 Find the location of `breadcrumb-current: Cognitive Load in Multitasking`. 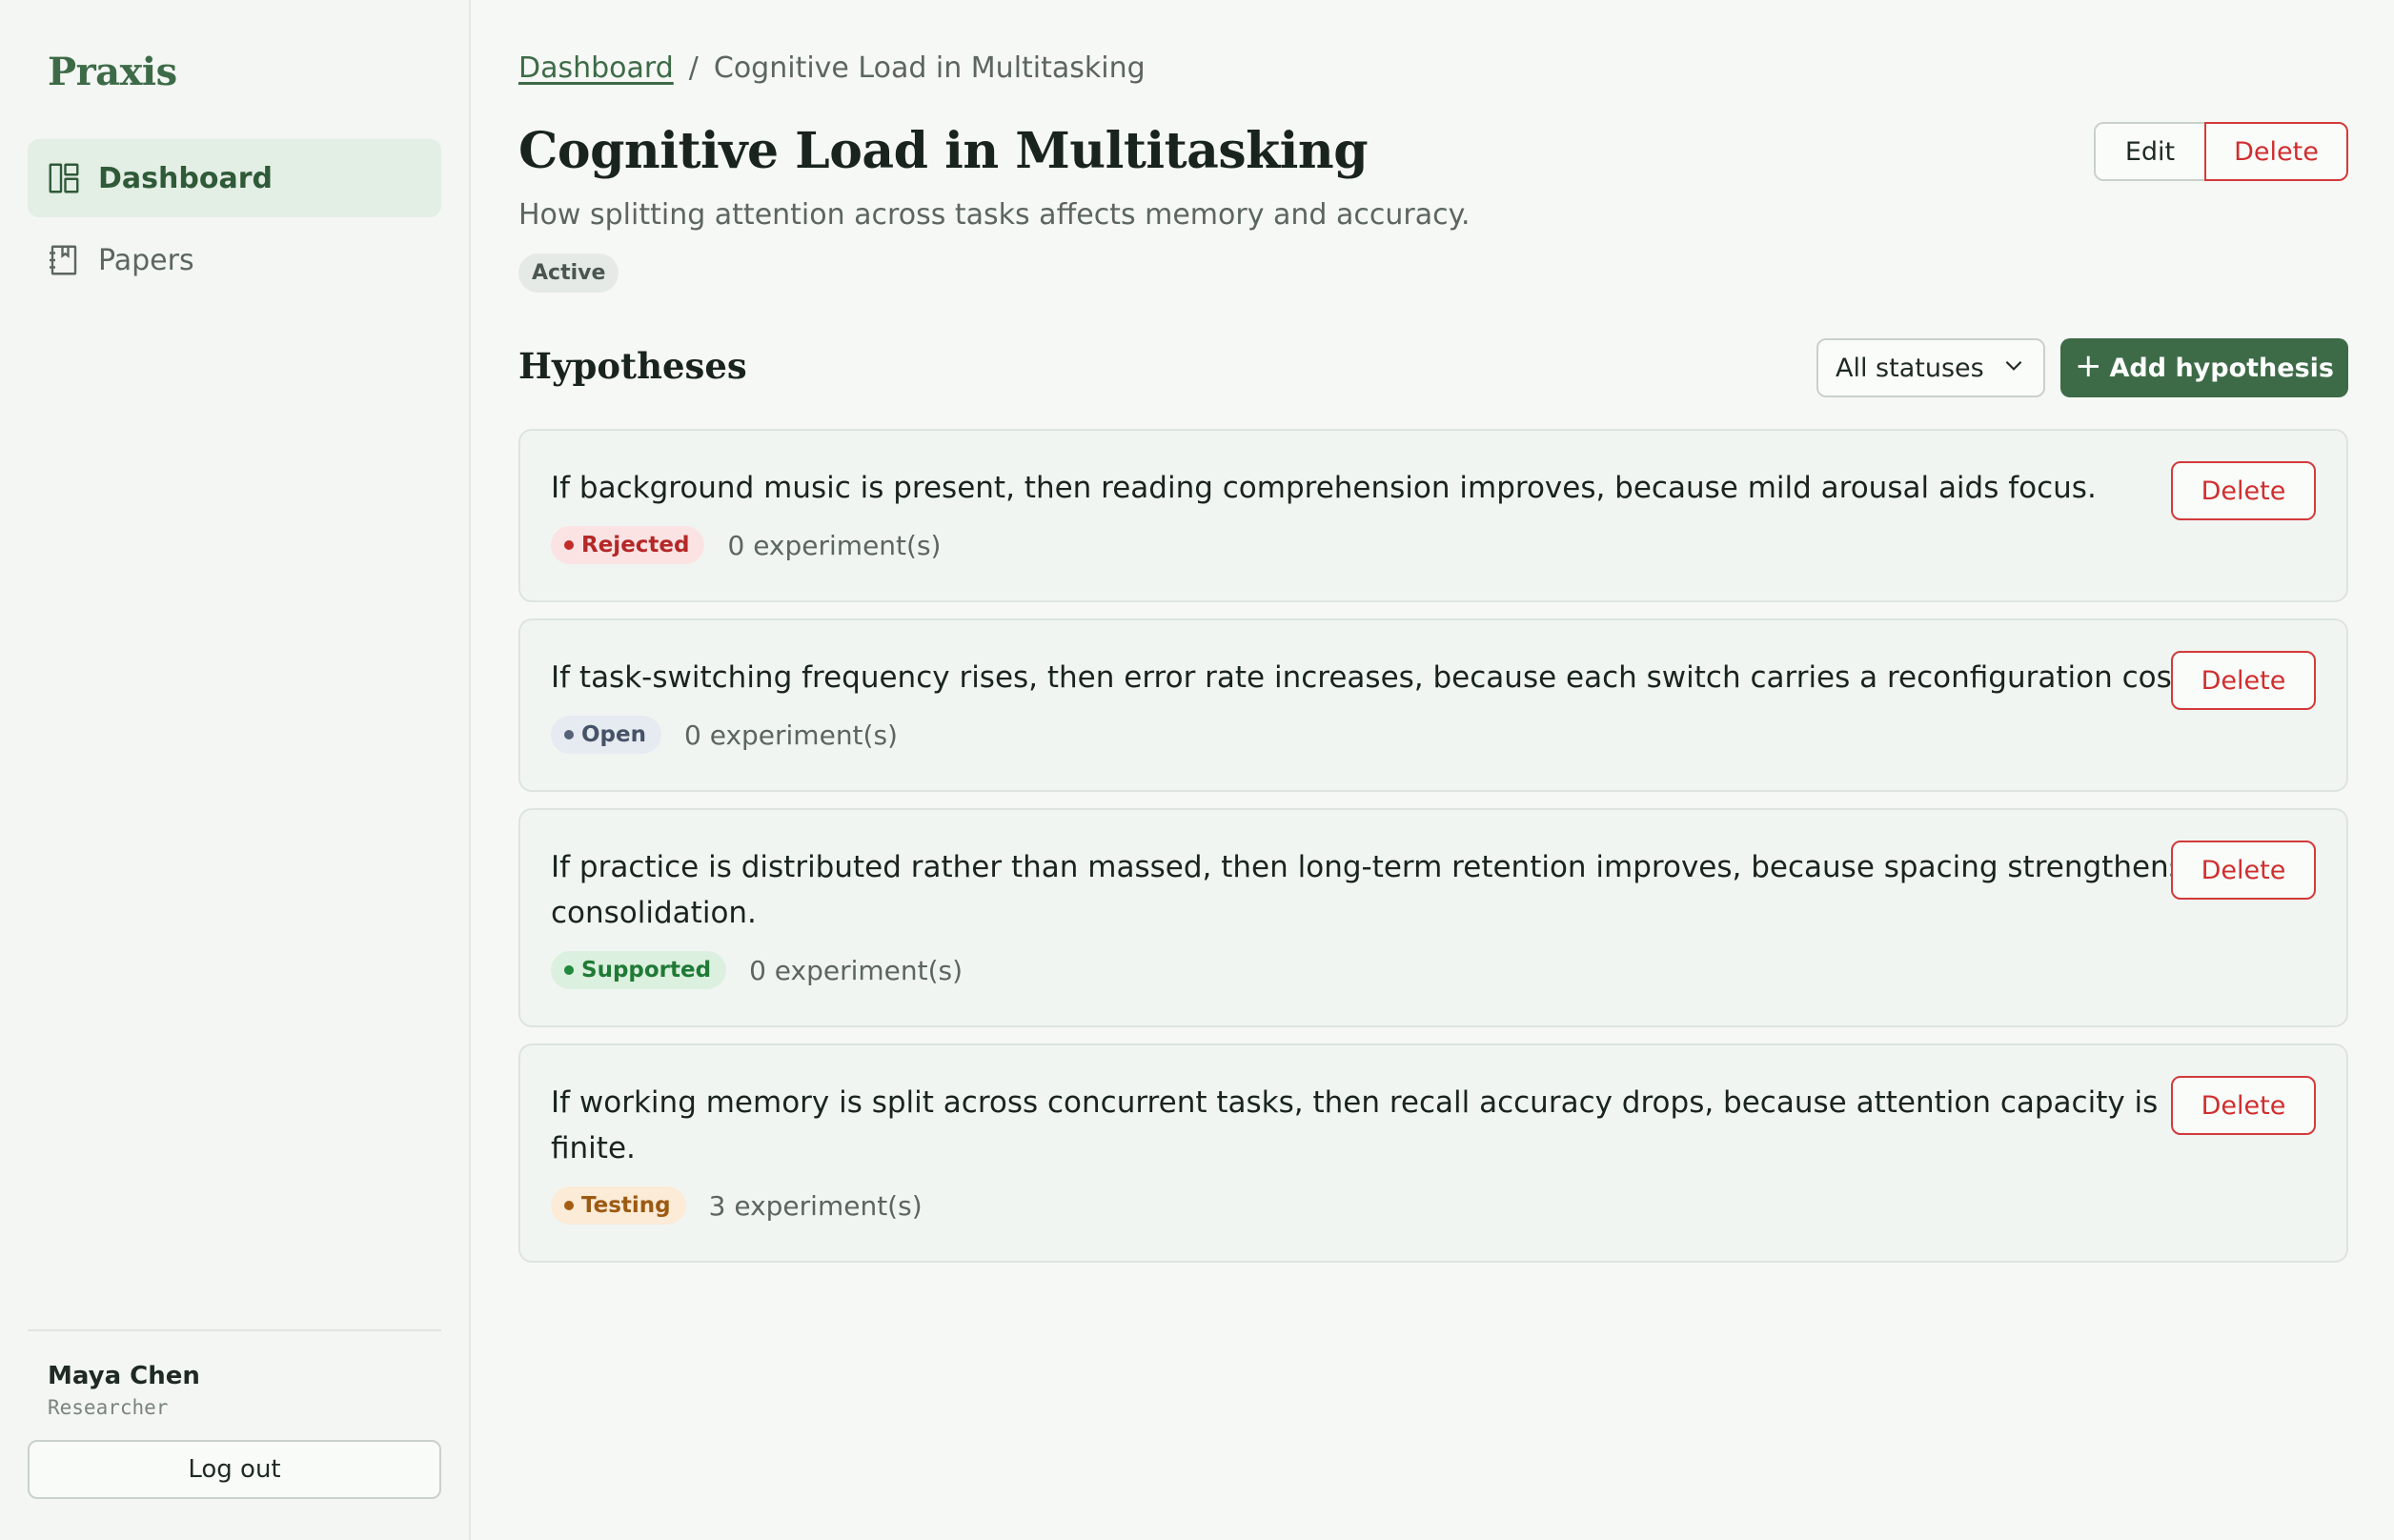

breadcrumb-current: Cognitive Load in Multitasking is located at coordinates (929, 68).